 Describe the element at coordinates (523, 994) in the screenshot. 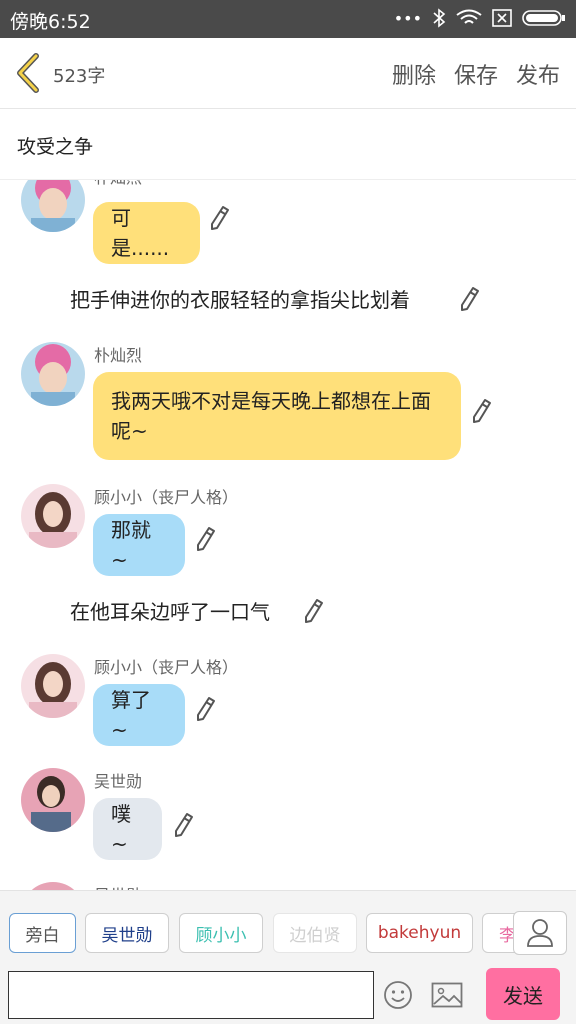

I see `send-button: 发送` at that location.